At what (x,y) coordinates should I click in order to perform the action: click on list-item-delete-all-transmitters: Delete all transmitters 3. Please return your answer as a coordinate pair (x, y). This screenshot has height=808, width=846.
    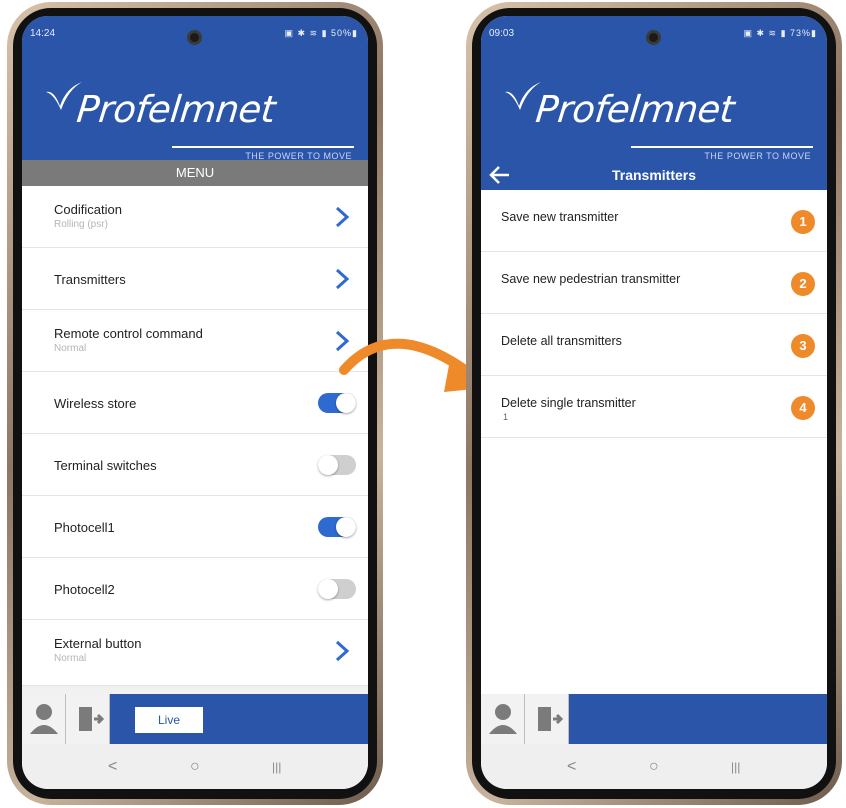
    Looking at the image, I should click on (654, 345).